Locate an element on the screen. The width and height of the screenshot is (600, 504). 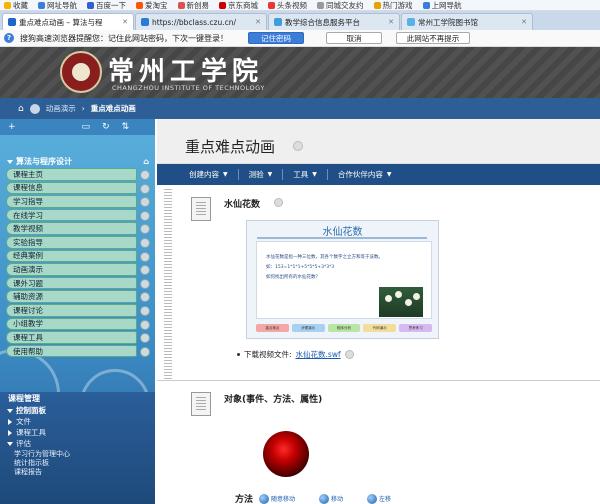
bookmark-item: 上网导航 is located at coordinates (442, 5).